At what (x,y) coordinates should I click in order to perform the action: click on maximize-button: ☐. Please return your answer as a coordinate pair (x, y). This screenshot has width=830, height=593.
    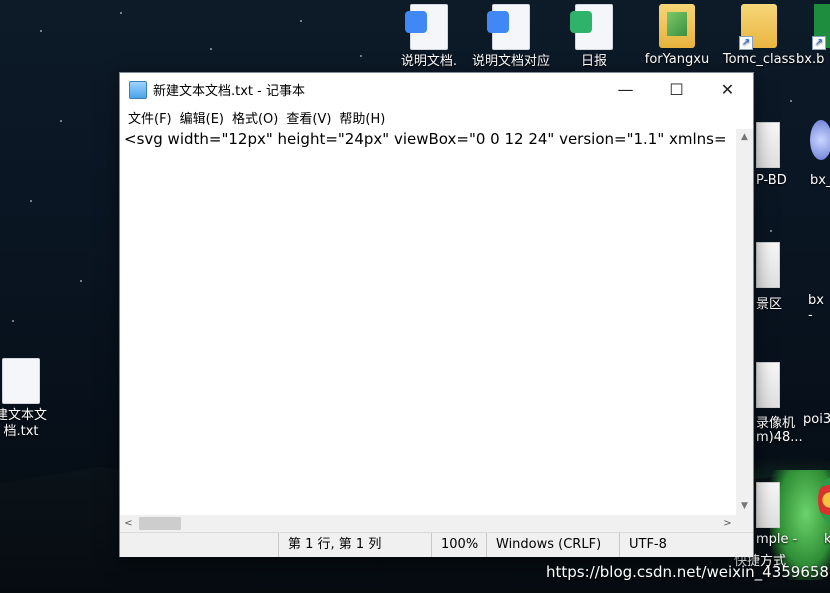
    Looking at the image, I should click on (676, 89).